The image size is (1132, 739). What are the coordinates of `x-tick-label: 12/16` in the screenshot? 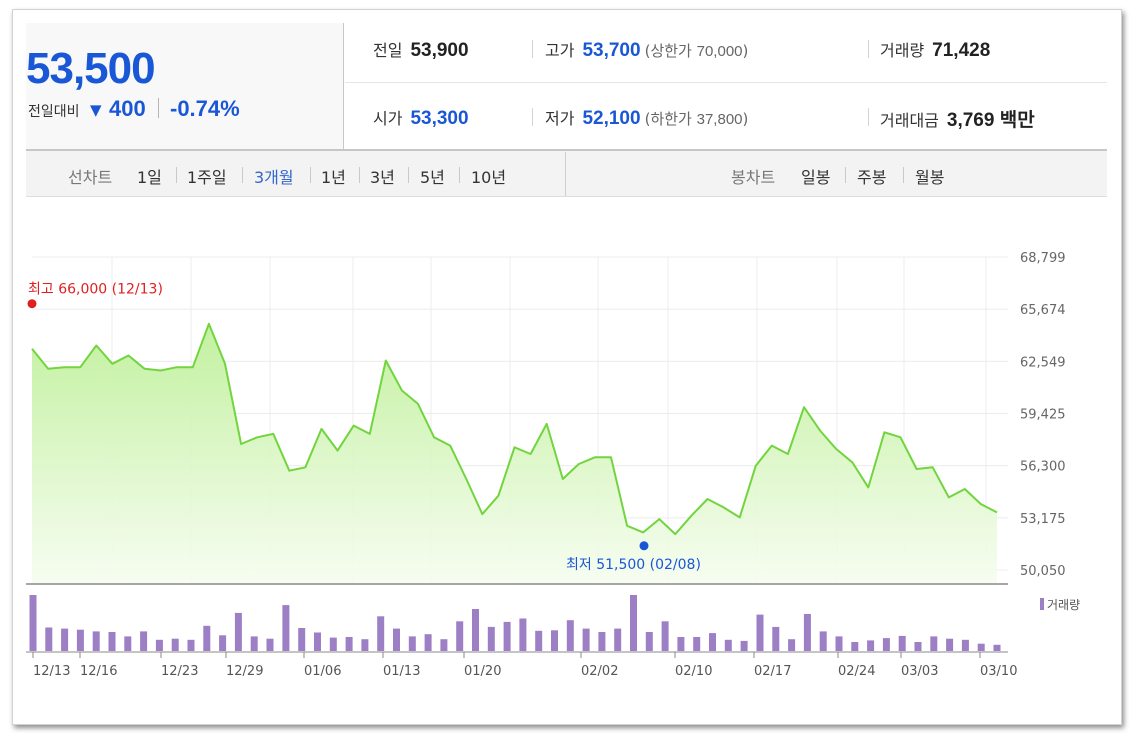 It's located at (98, 671).